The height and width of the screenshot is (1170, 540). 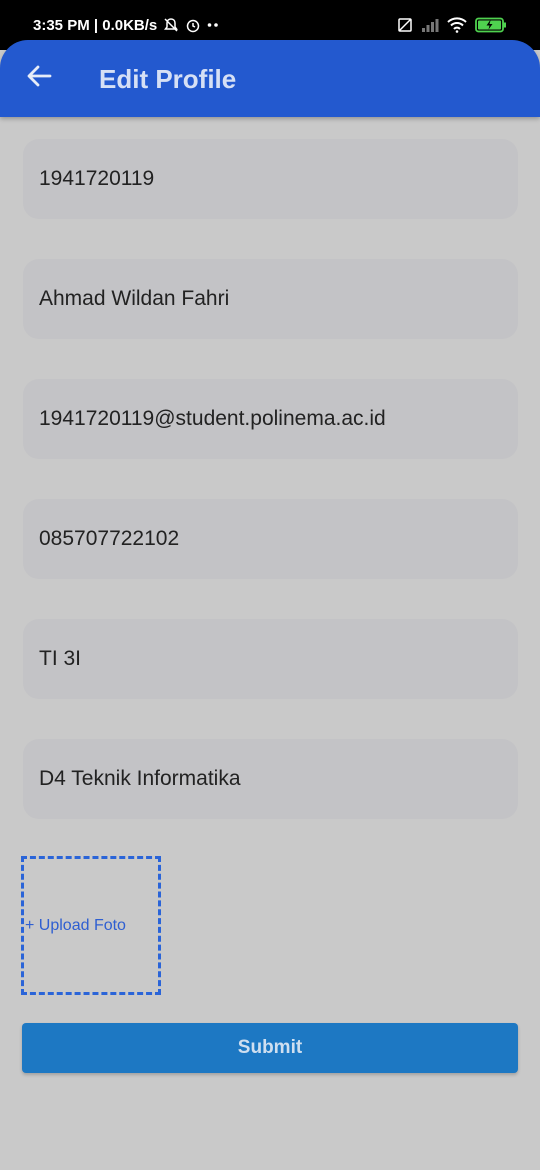 What do you see at coordinates (168, 79) in the screenshot?
I see `page-title: Edit Profile` at bounding box center [168, 79].